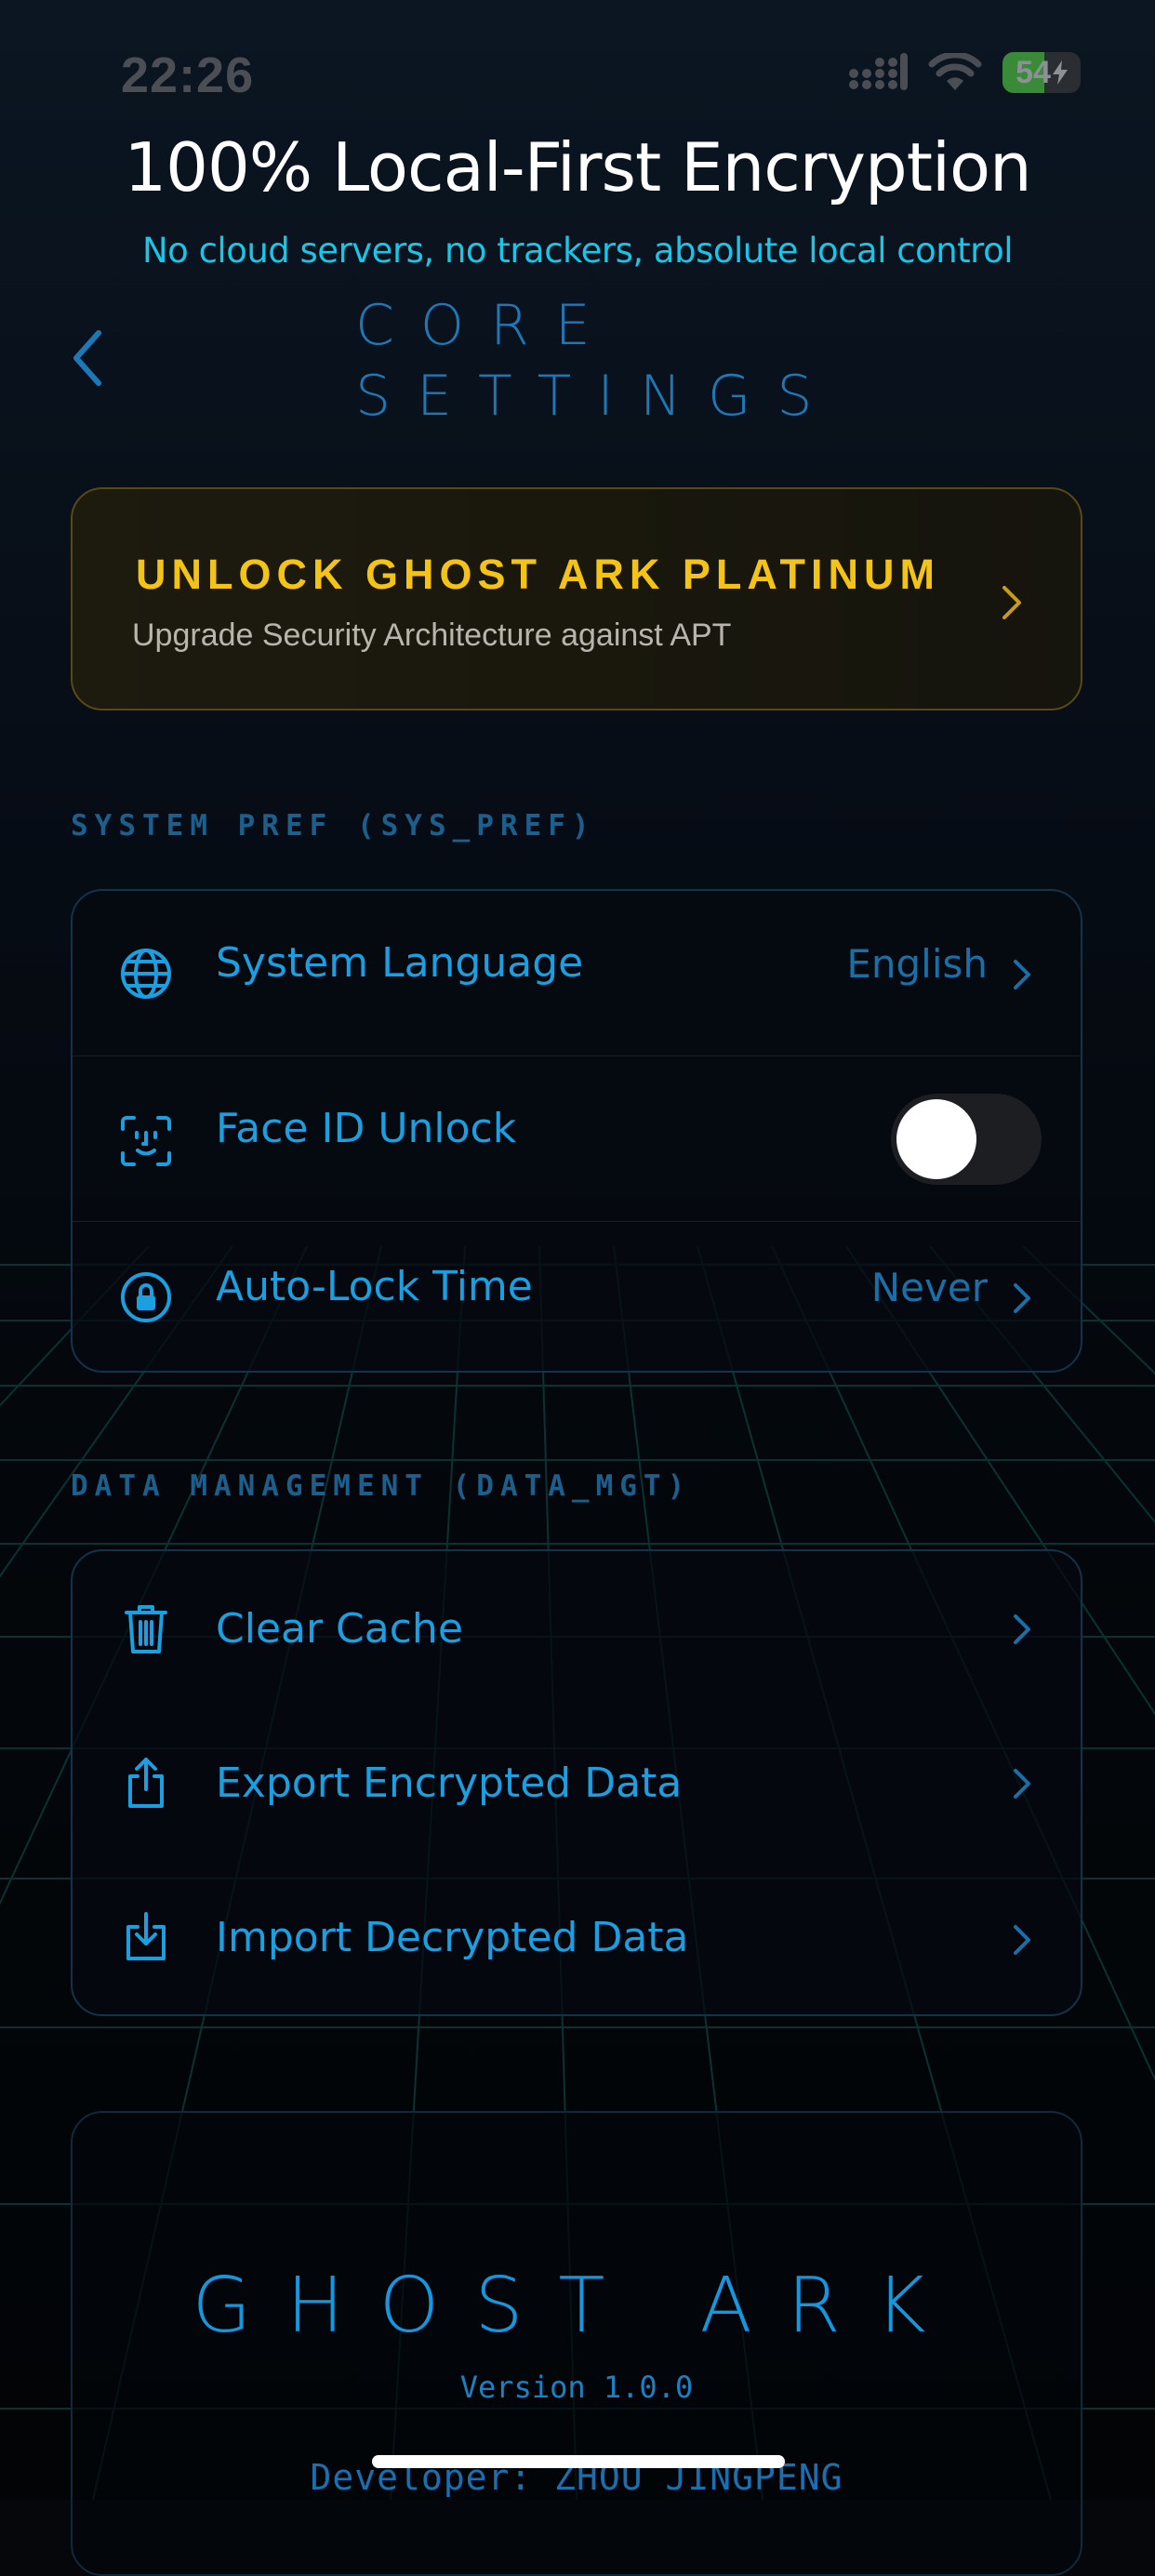 Image resolution: width=1155 pixels, height=2576 pixels. I want to click on section-label-data-mgt: DATA MANAGEMENT (DATA_MGT), so click(381, 1486).